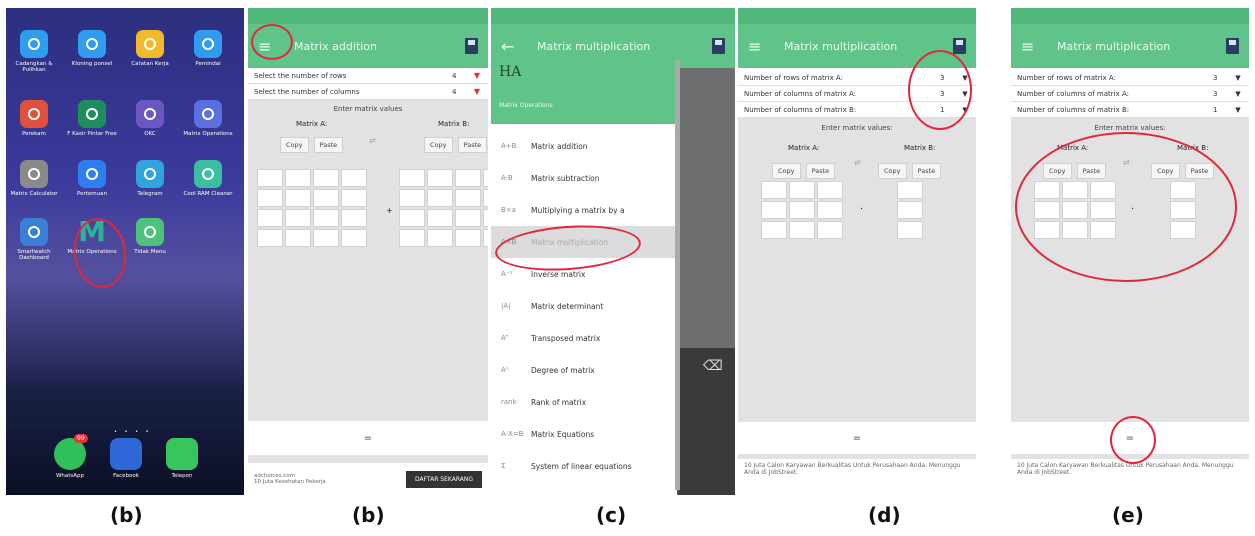 This screenshot has width=1255, height=536. Describe the element at coordinates (443, 479) in the screenshot. I see `ad-cta-button: DAFTAR SEKARANG` at that location.